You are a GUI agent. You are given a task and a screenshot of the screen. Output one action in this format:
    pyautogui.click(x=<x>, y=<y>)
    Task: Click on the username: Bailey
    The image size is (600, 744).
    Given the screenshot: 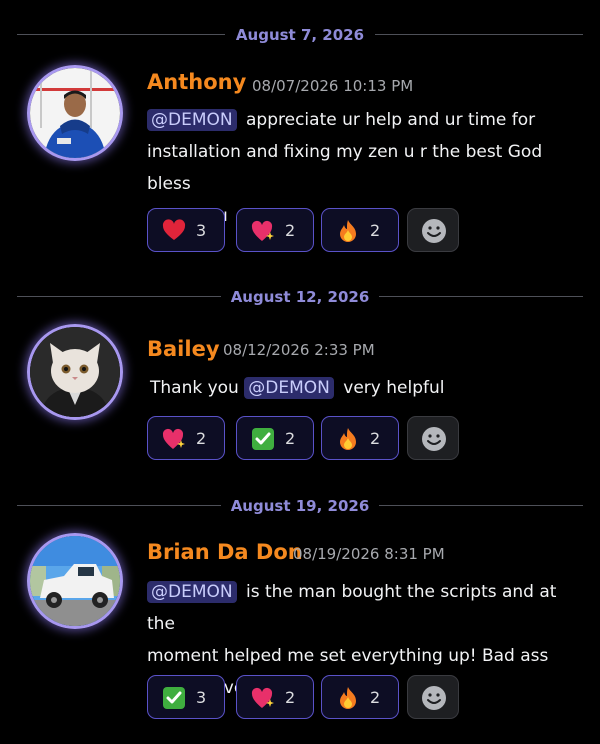 What is the action you would take?
    pyautogui.click(x=183, y=349)
    